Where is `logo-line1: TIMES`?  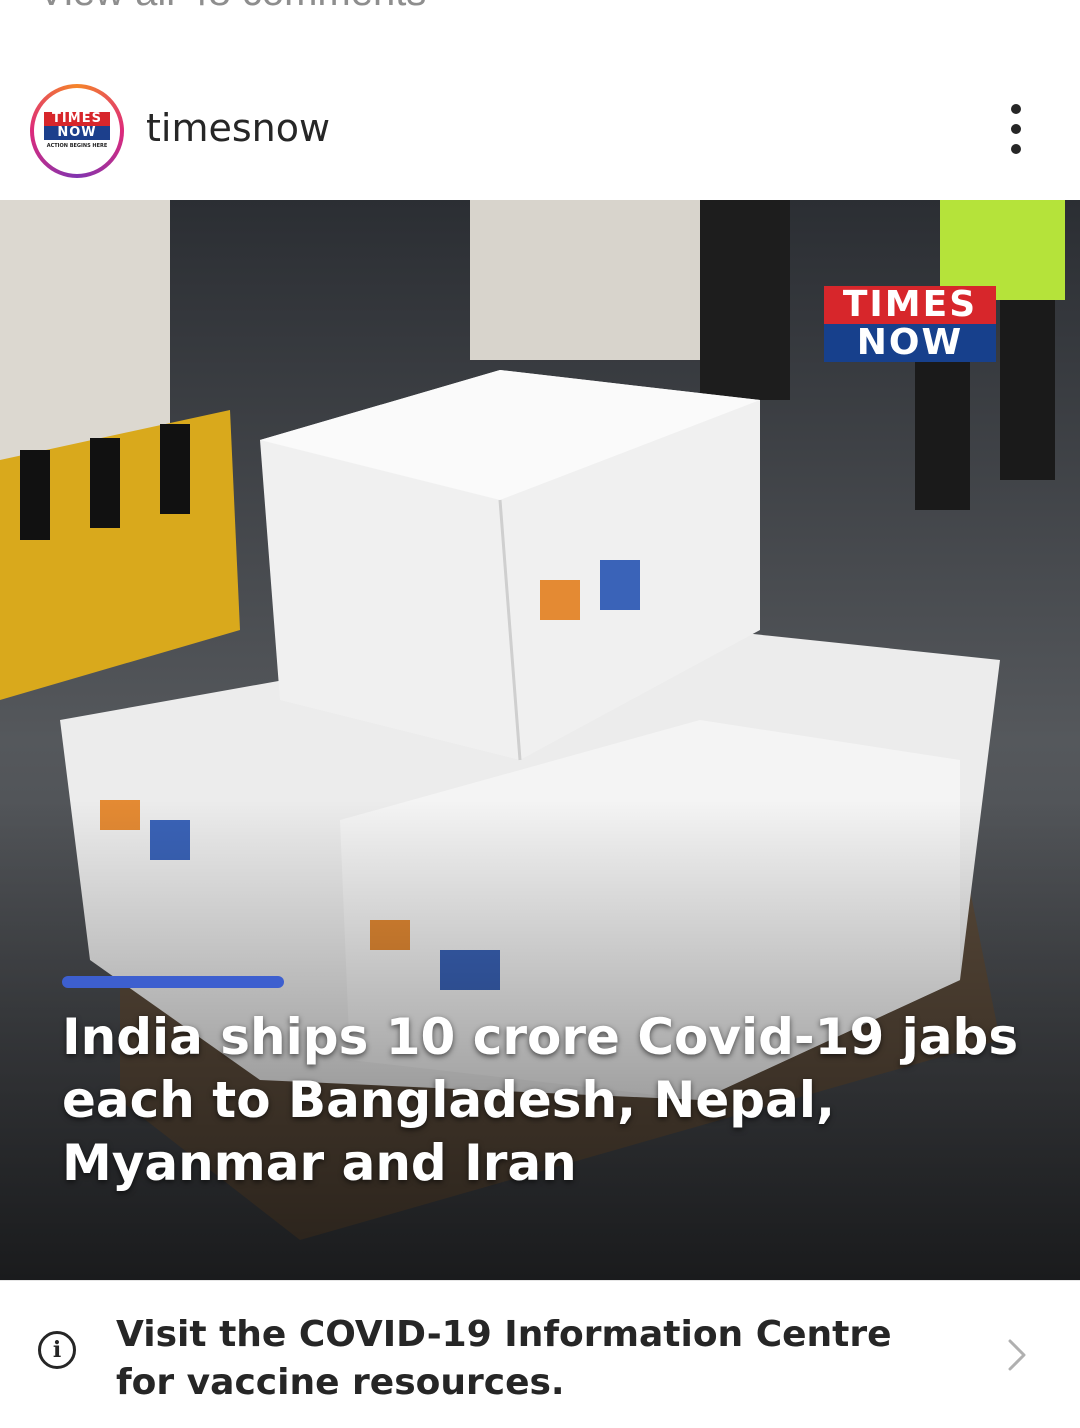 logo-line1: TIMES is located at coordinates (77, 119).